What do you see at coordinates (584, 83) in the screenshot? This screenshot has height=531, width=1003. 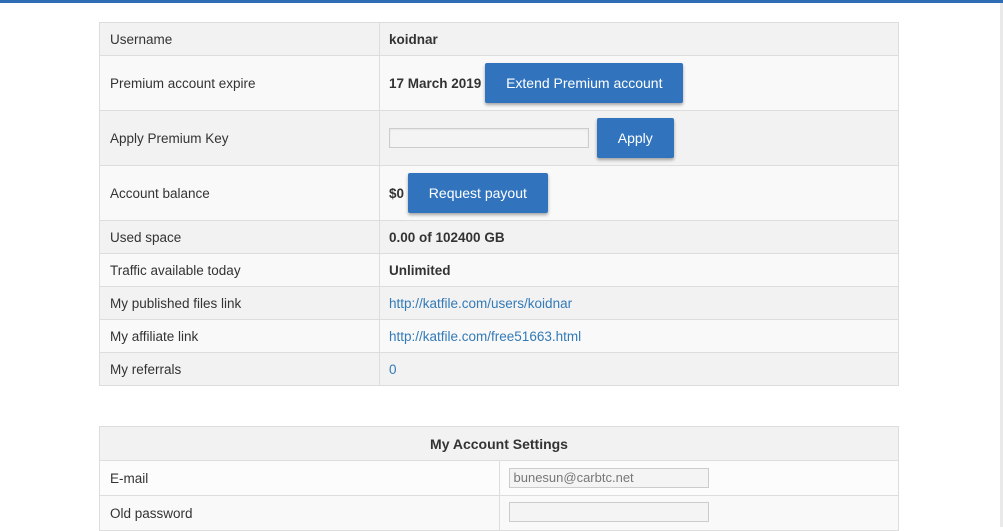 I see `extend-premium-button: Extend Premium account` at bounding box center [584, 83].